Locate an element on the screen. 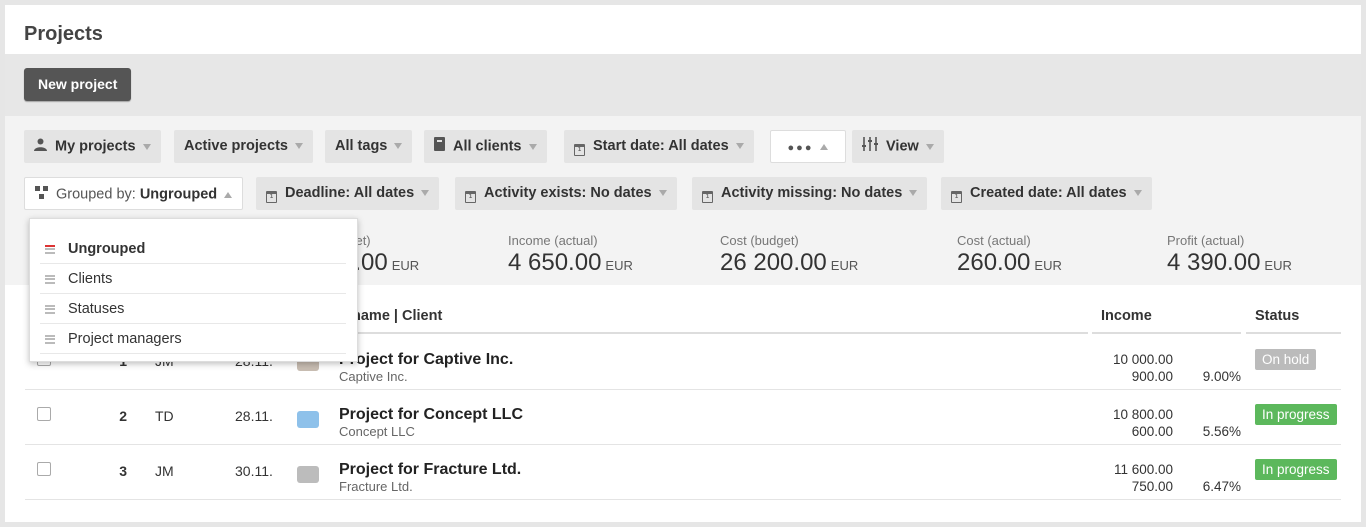  toolbar: New project is located at coordinates (683, 85).